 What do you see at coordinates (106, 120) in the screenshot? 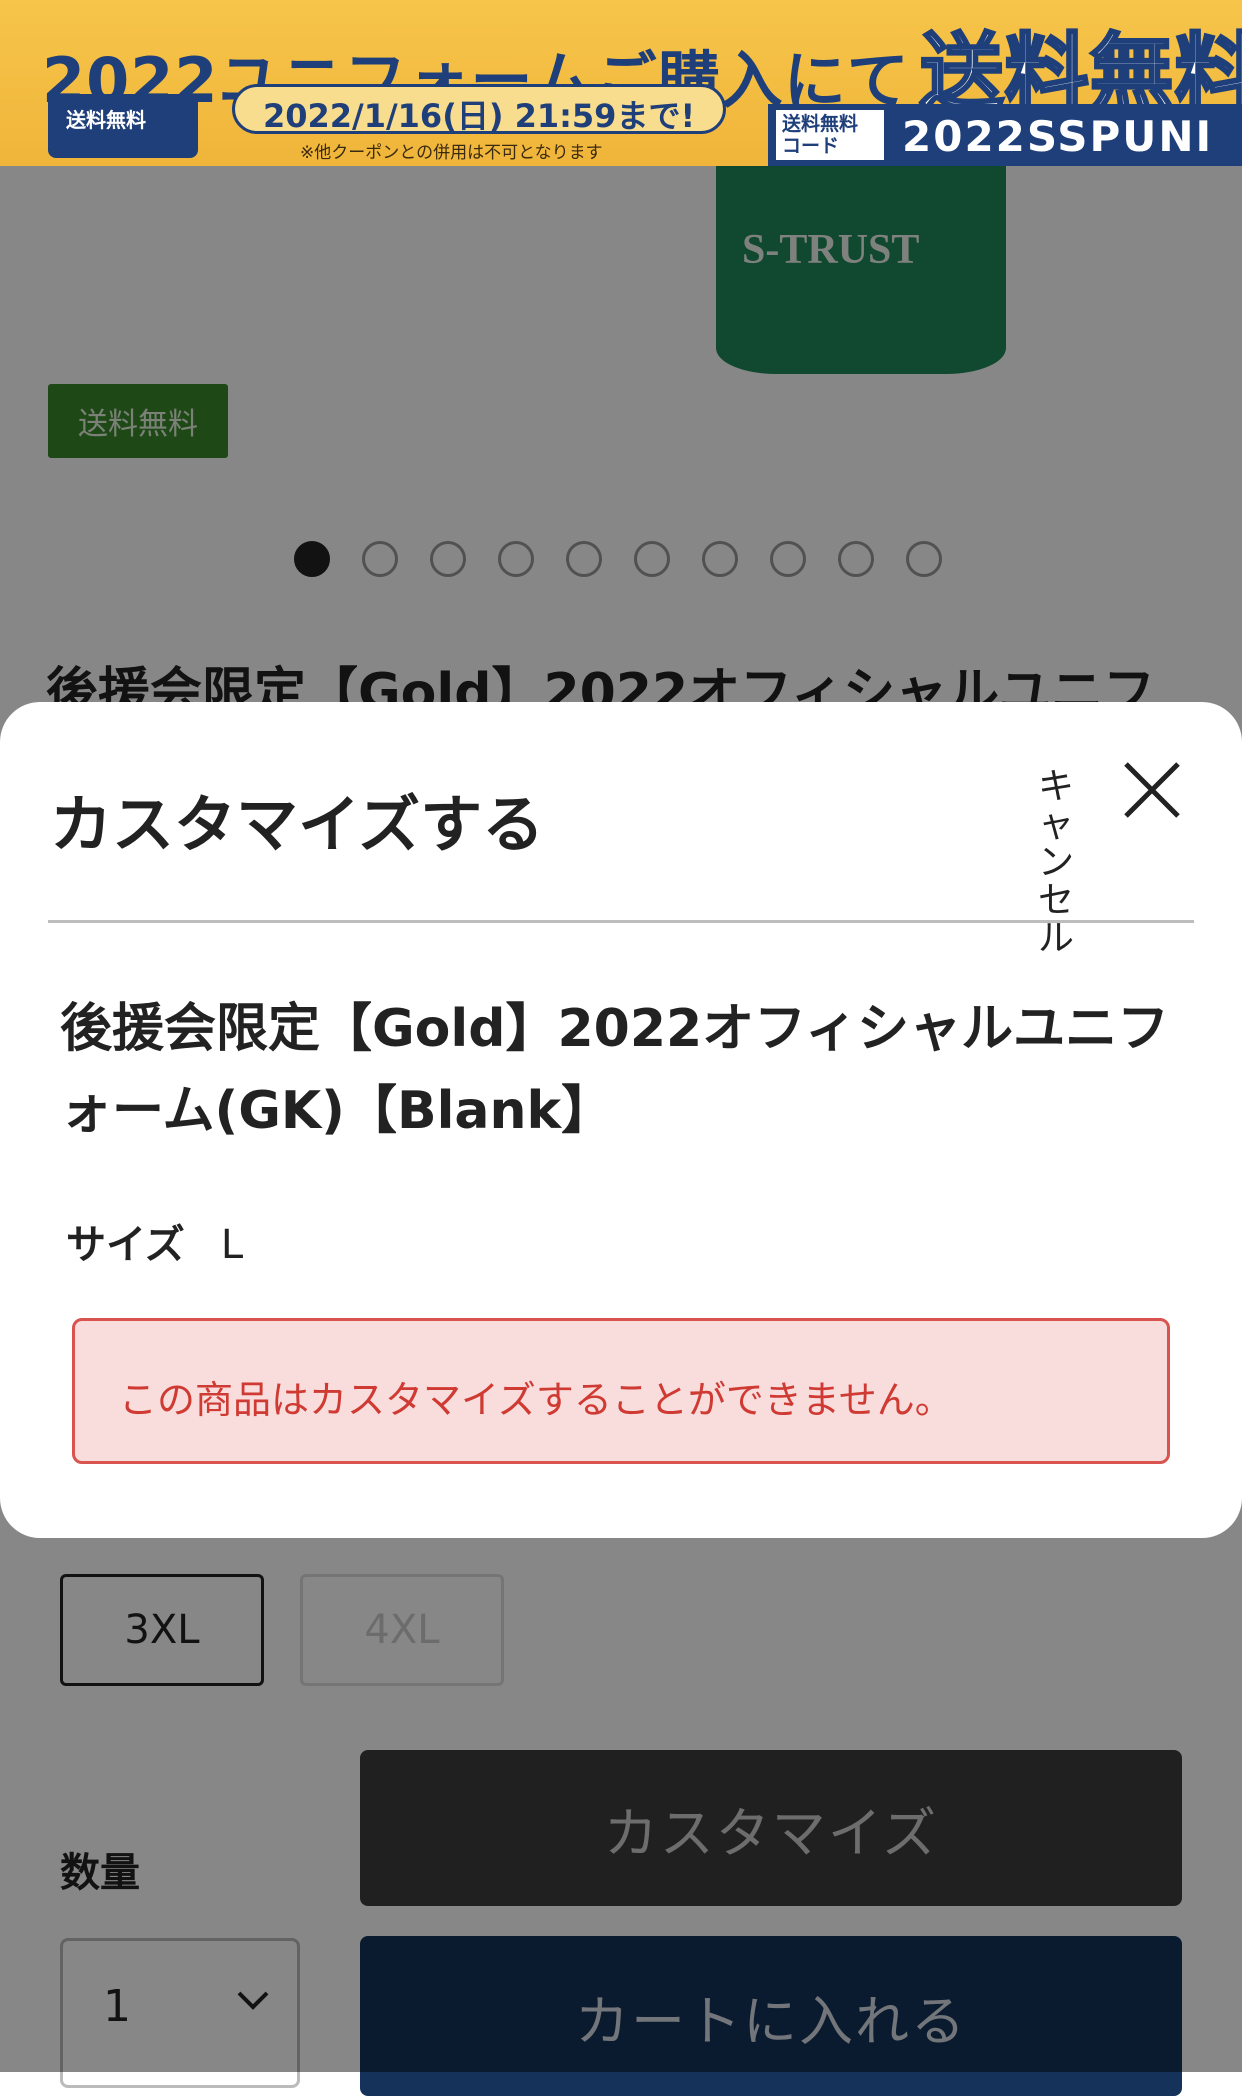
I see `truck-label: 送料無料` at bounding box center [106, 120].